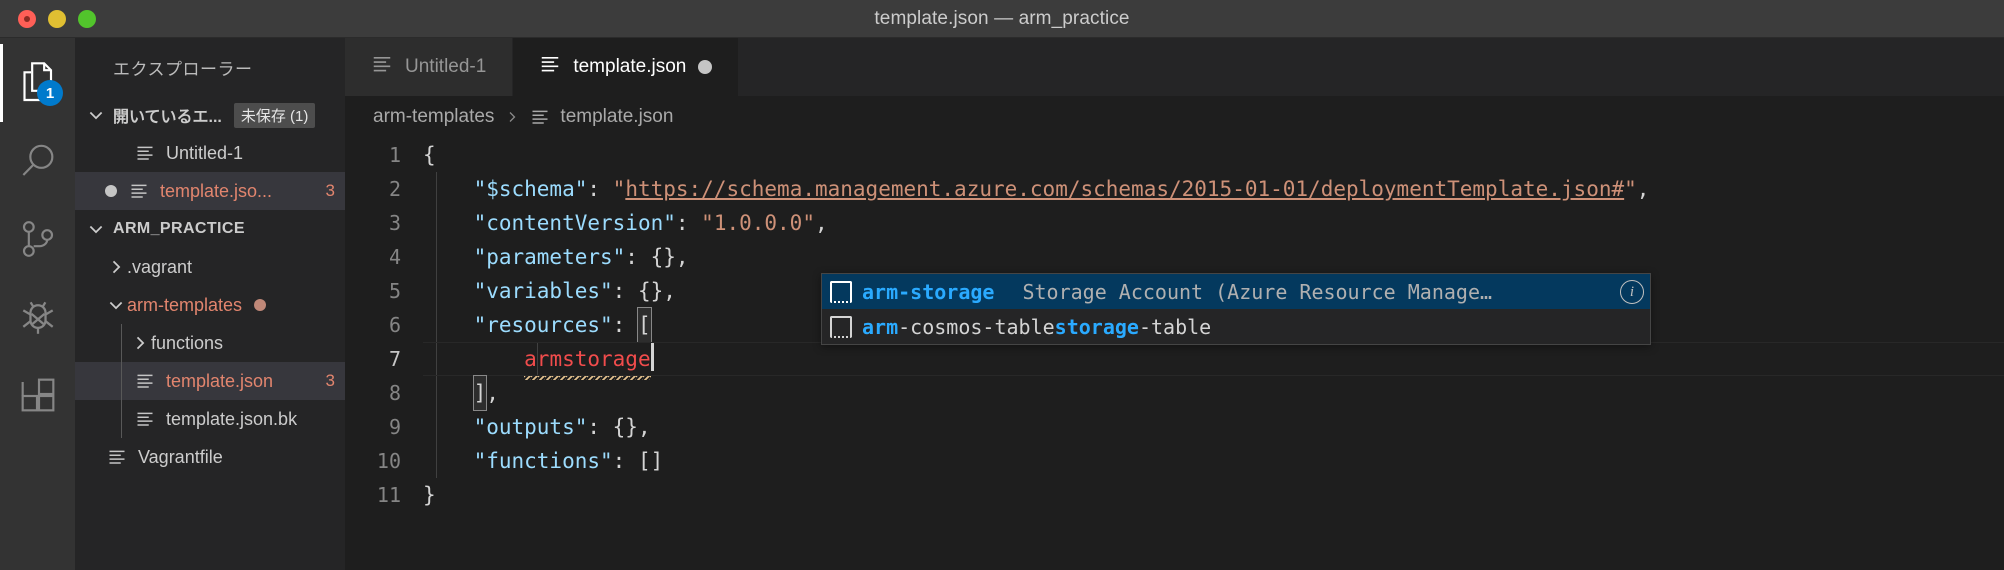 This screenshot has width=2004, height=570. Describe the element at coordinates (1236, 326) in the screenshot. I see `suggest-item-arm-cosmos-tablestorage-table: arm-cosmos-tablestorage-table` at that location.